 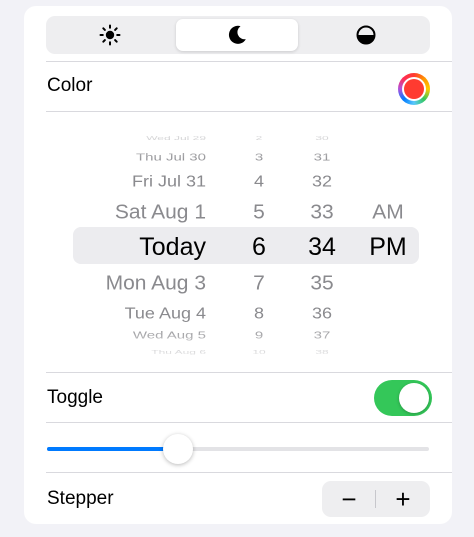 I want to click on picker-minute-item: 35, so click(x=322, y=283).